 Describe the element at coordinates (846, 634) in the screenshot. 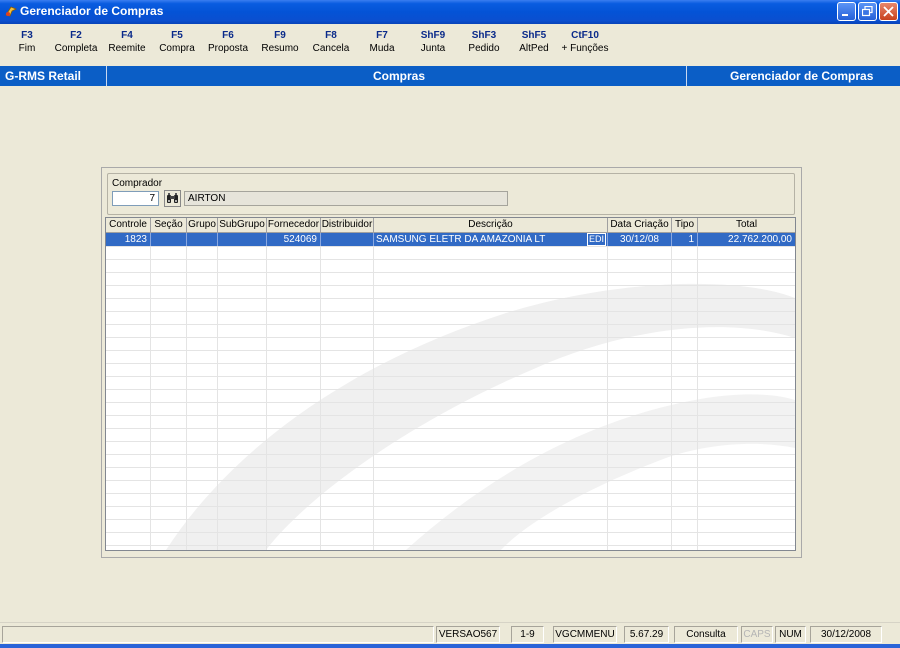

I see `status-date: 30/12/2008` at that location.